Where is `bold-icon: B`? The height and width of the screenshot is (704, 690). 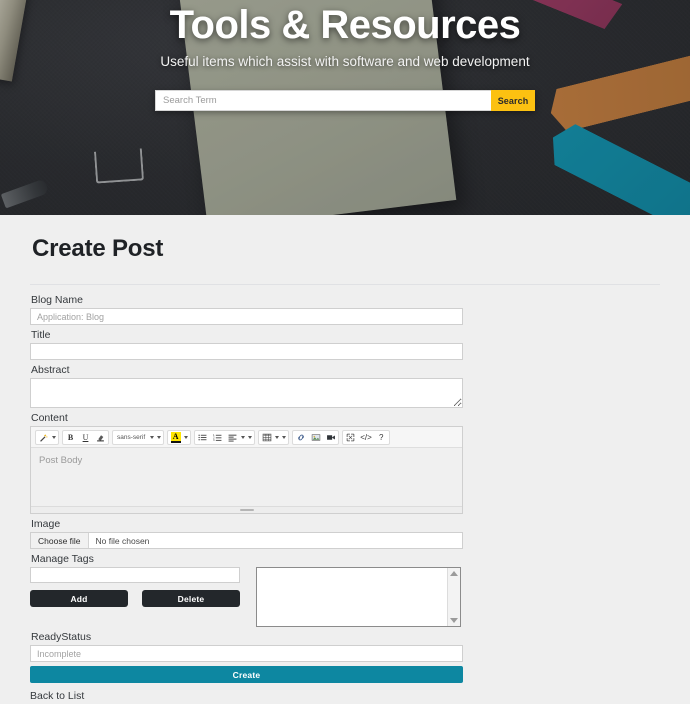 bold-icon: B is located at coordinates (70, 437).